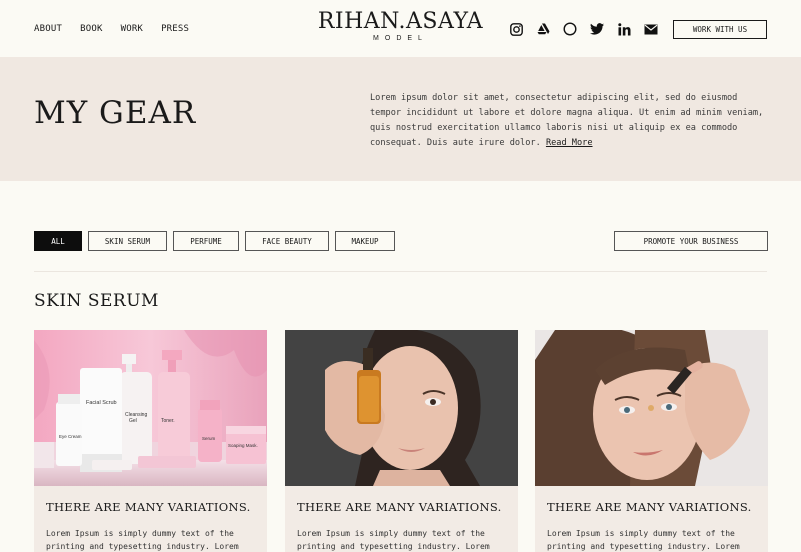 Image resolution: width=801 pixels, height=552 pixels. Describe the element at coordinates (168, 421) in the screenshot. I see `svg-text: Toner.` at that location.